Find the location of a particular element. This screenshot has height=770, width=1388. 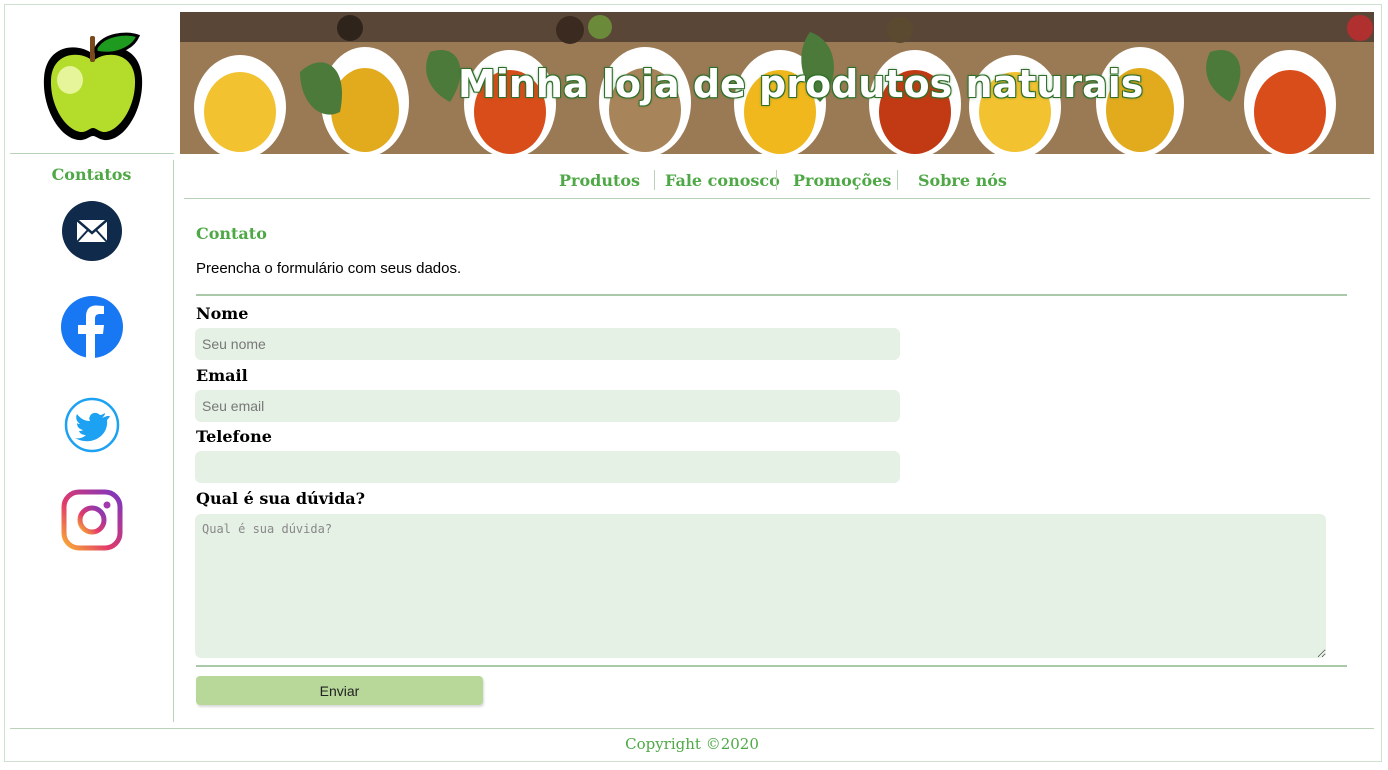

form-intro: Preencha o formulário com seus dados. is located at coordinates (329, 268).